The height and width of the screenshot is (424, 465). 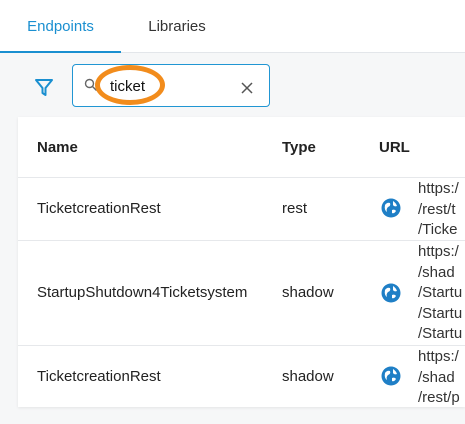 I want to click on column-header-url: URL, so click(x=394, y=147).